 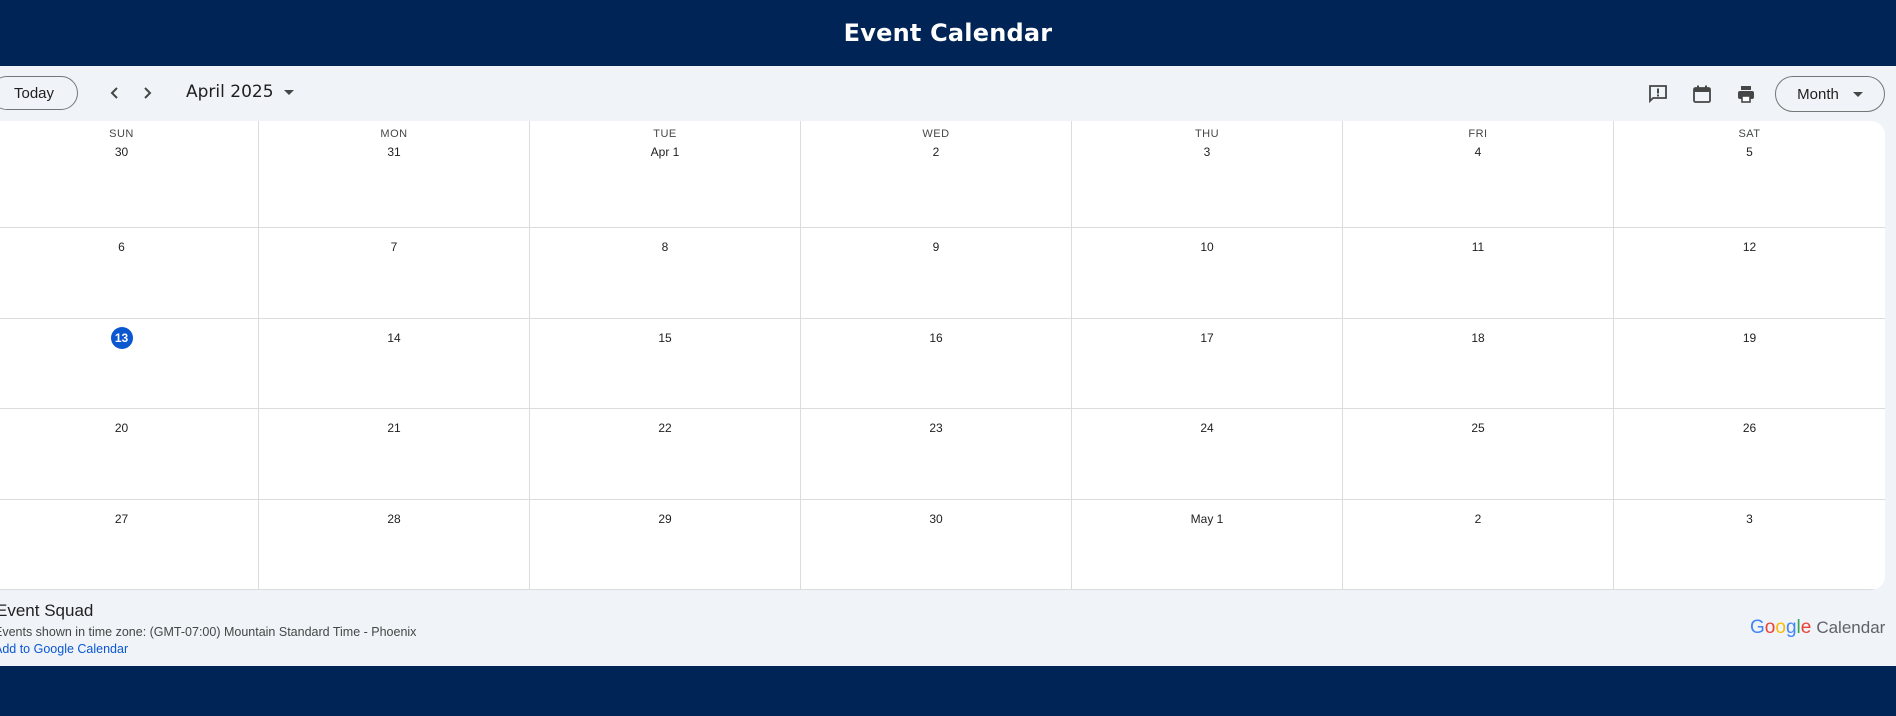 What do you see at coordinates (1207, 454) in the screenshot?
I see `day-cell: 24` at bounding box center [1207, 454].